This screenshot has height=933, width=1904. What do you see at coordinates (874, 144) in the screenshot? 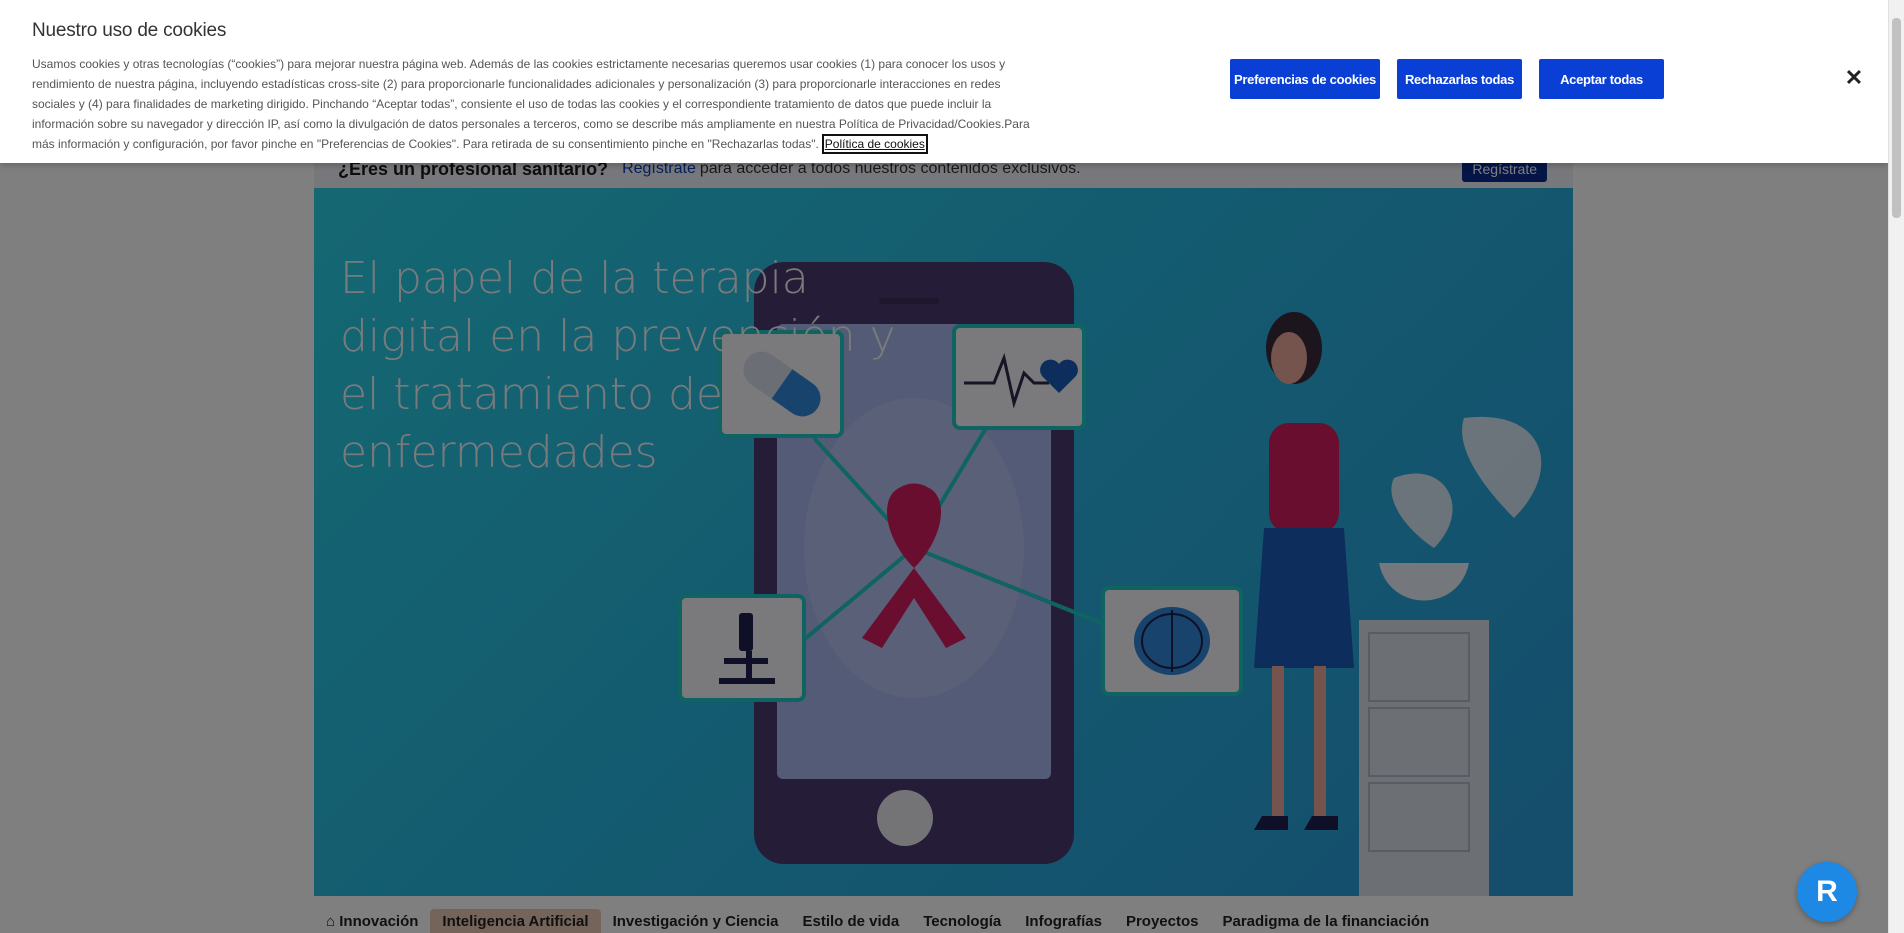
I see `cookie-policy-link: Política de cookies` at bounding box center [874, 144].